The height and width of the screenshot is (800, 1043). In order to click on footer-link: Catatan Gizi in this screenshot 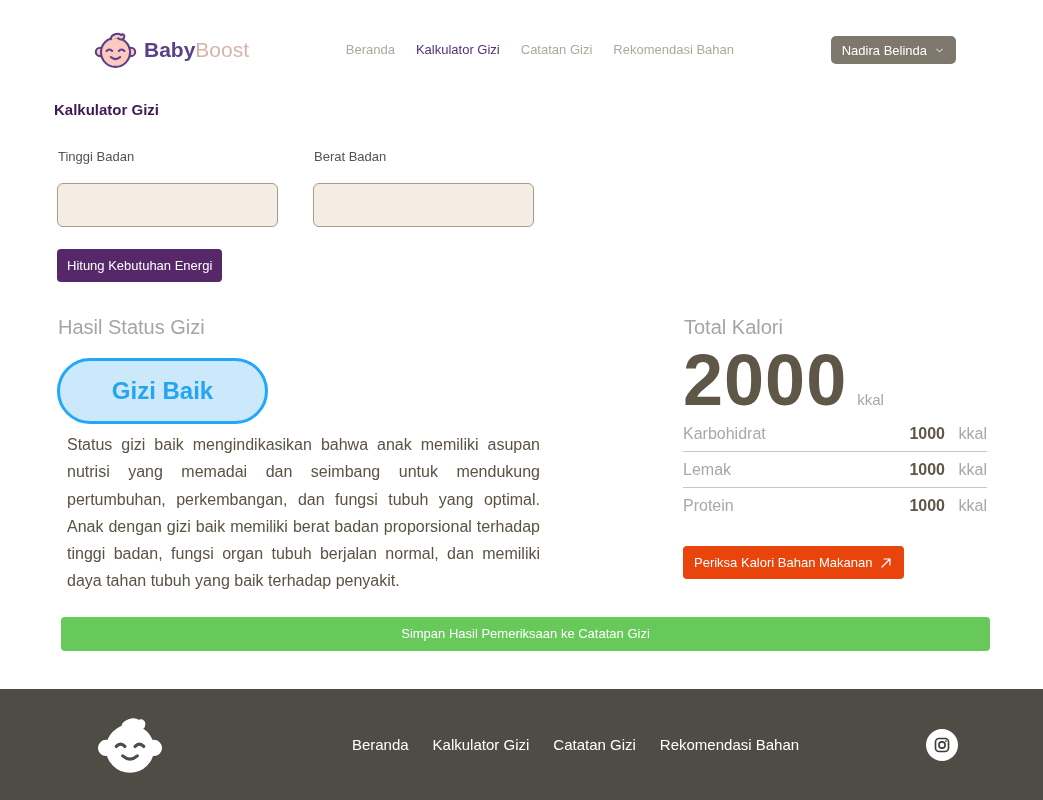, I will do `click(594, 744)`.